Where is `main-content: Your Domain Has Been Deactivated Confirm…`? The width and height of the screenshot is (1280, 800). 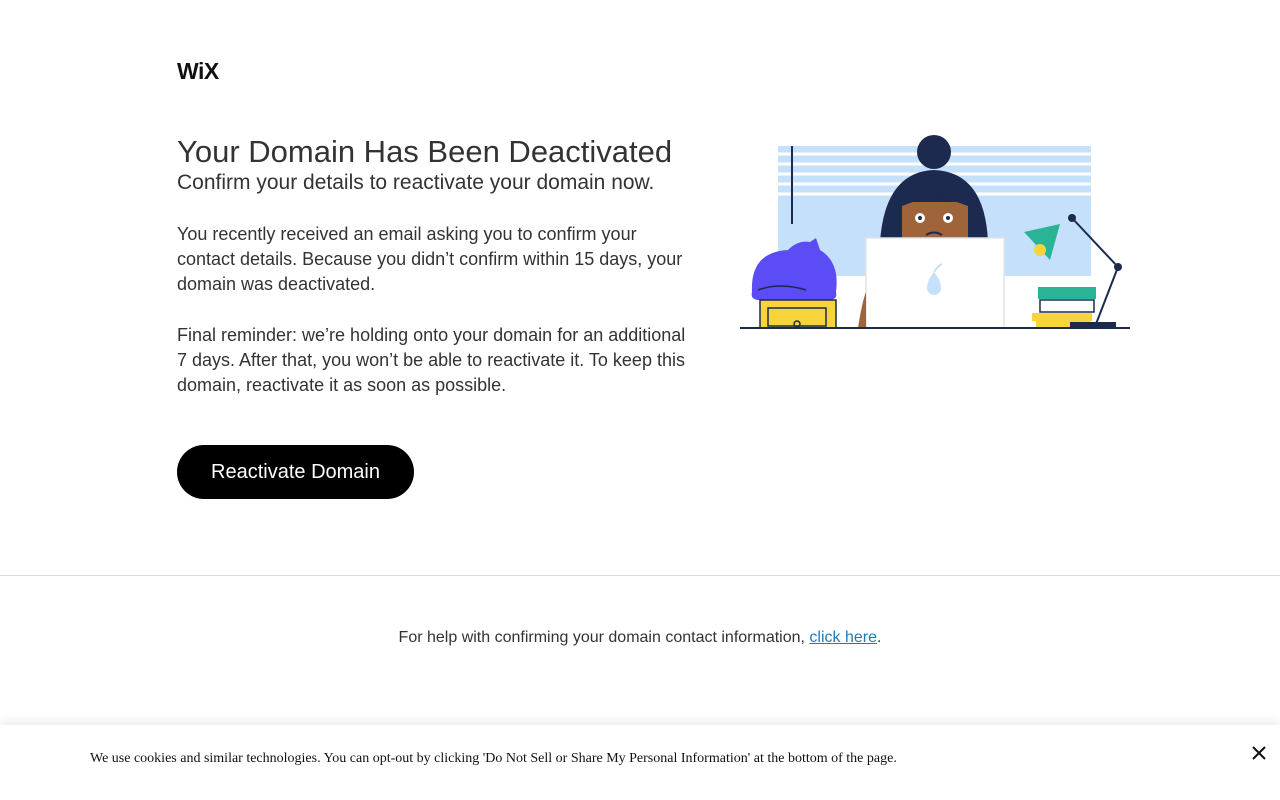
main-content: Your Domain Has Been Deactivated Confirm… is located at coordinates (437, 266).